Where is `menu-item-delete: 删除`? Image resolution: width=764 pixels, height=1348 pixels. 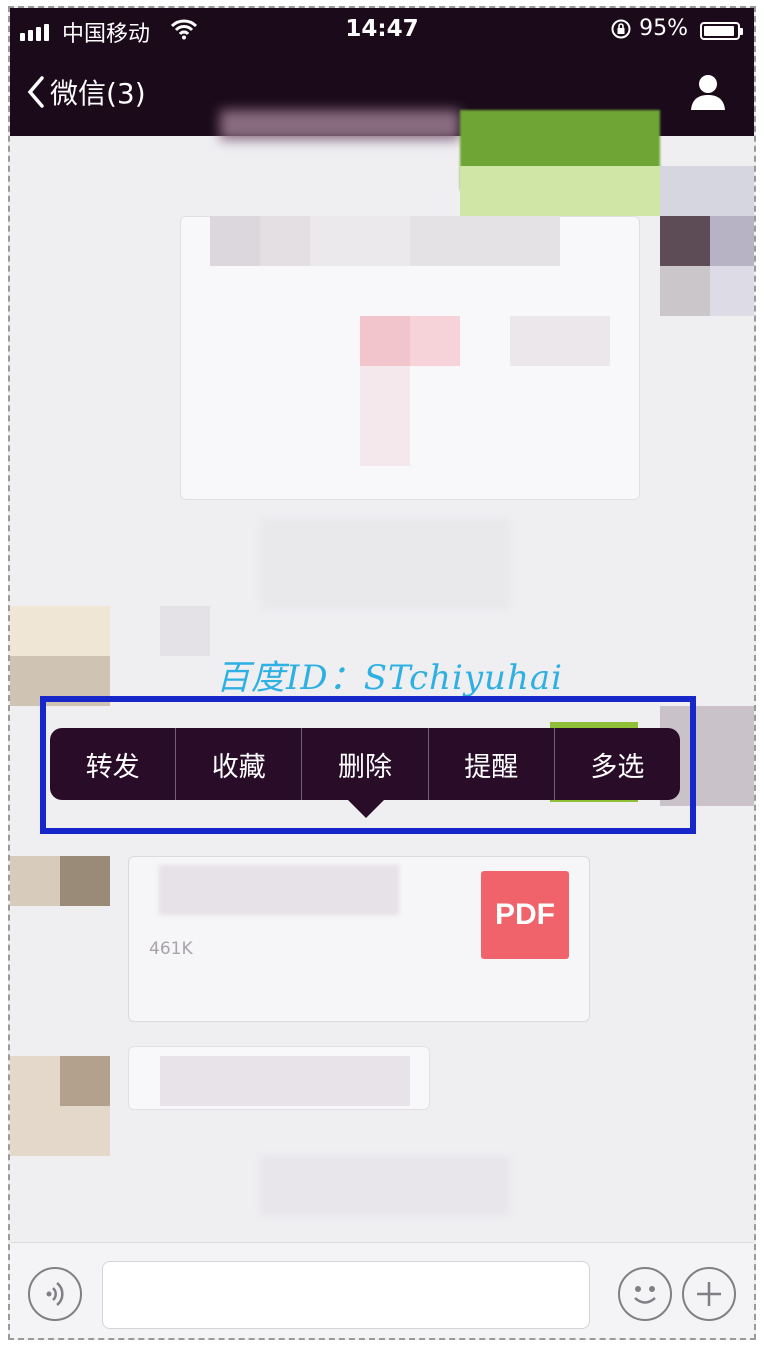
menu-item-delete: 删除 is located at coordinates (365, 764).